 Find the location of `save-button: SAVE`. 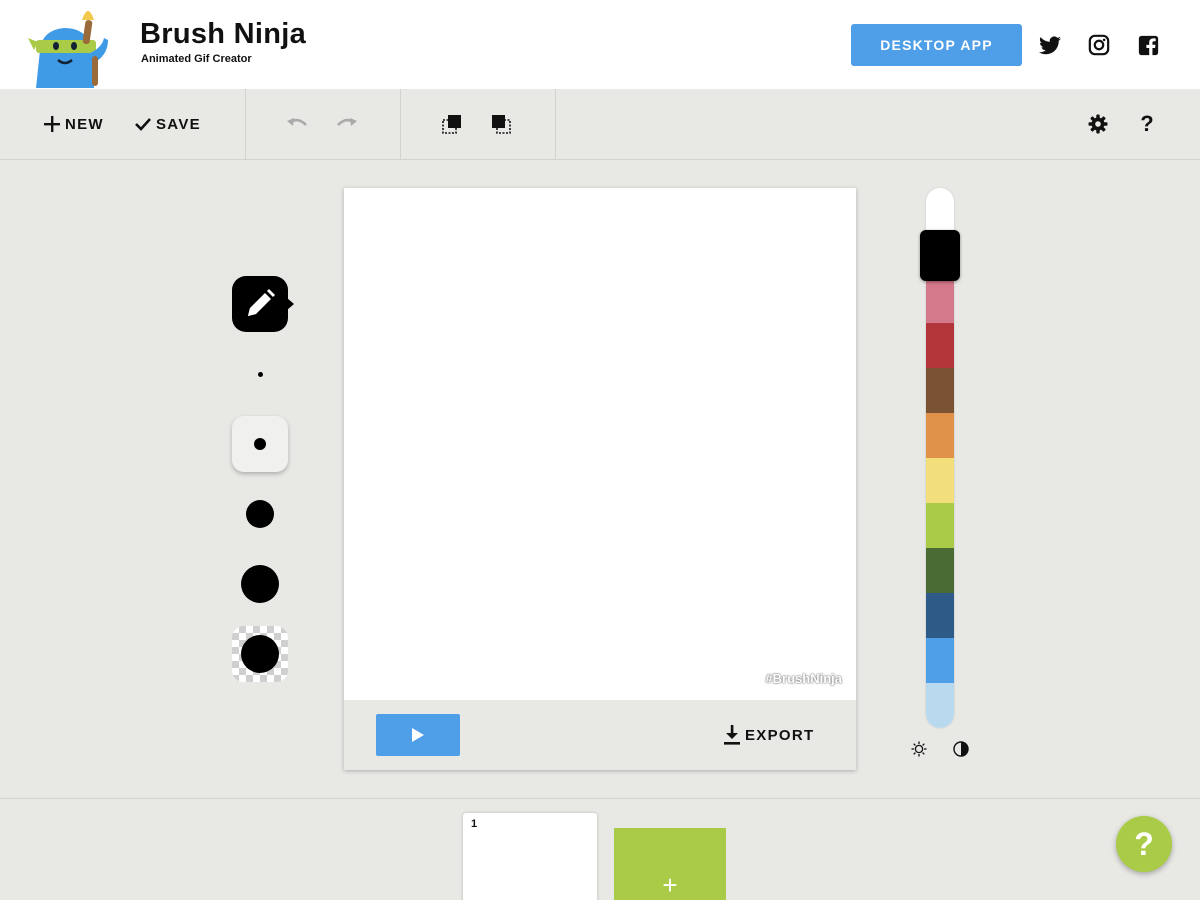

save-button: SAVE is located at coordinates (168, 124).